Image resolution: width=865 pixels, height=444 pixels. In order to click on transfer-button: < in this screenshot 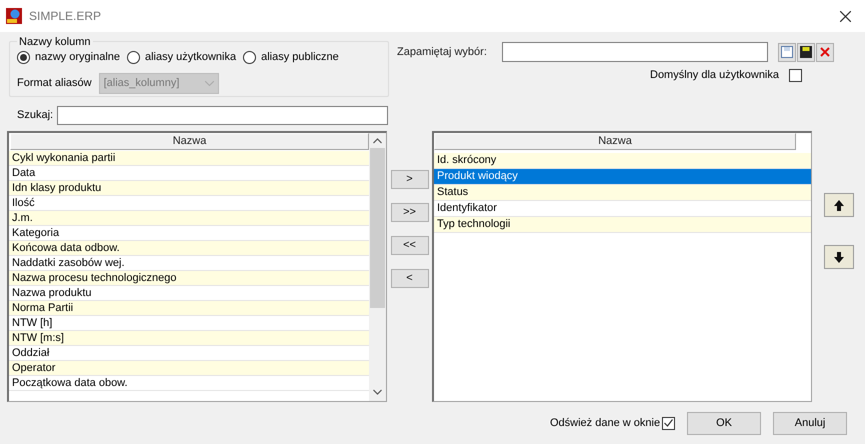, I will do `click(409, 278)`.